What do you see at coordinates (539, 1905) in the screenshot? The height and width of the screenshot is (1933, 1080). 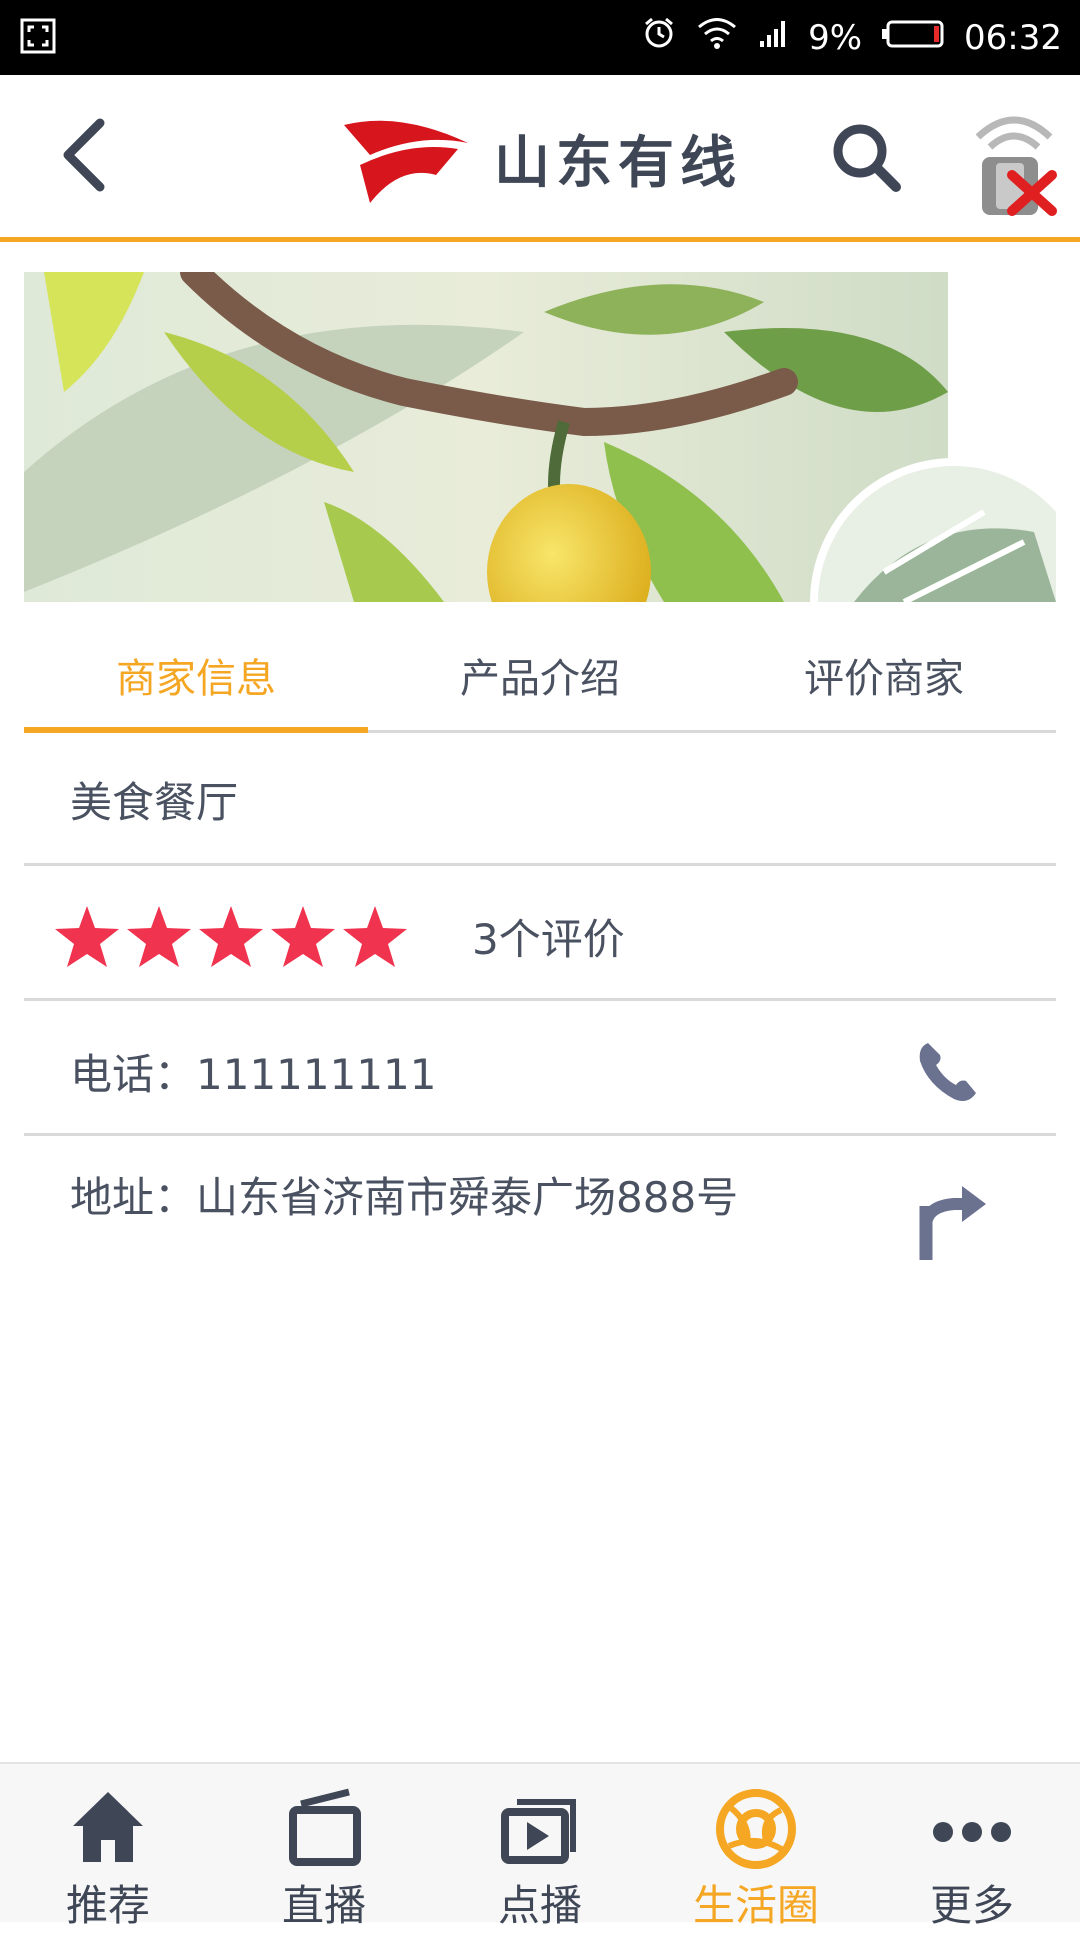 I see `nav-label: 点播` at bounding box center [539, 1905].